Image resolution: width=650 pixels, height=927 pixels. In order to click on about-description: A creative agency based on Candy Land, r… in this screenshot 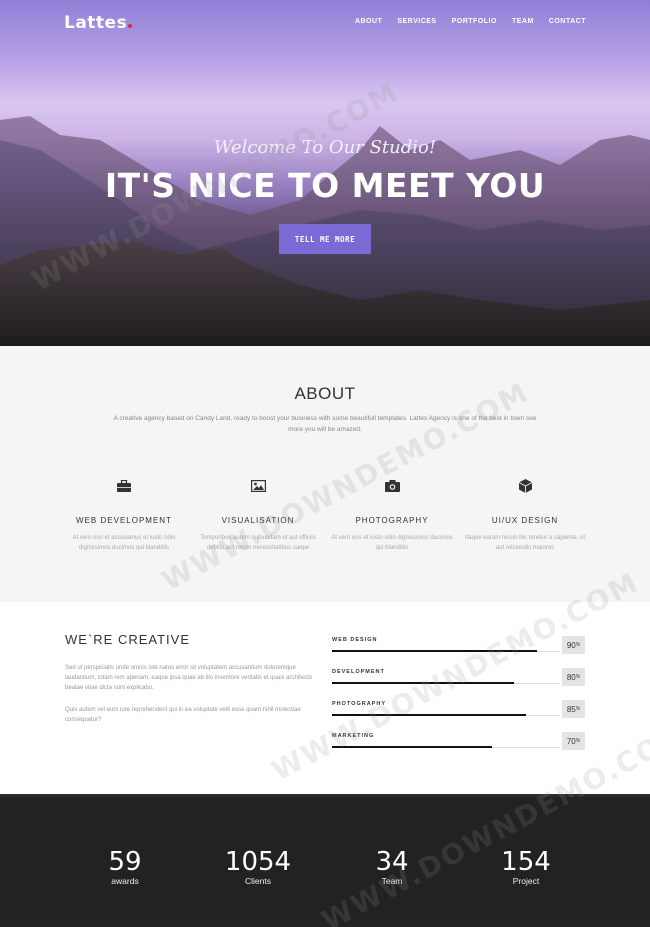, I will do `click(325, 424)`.